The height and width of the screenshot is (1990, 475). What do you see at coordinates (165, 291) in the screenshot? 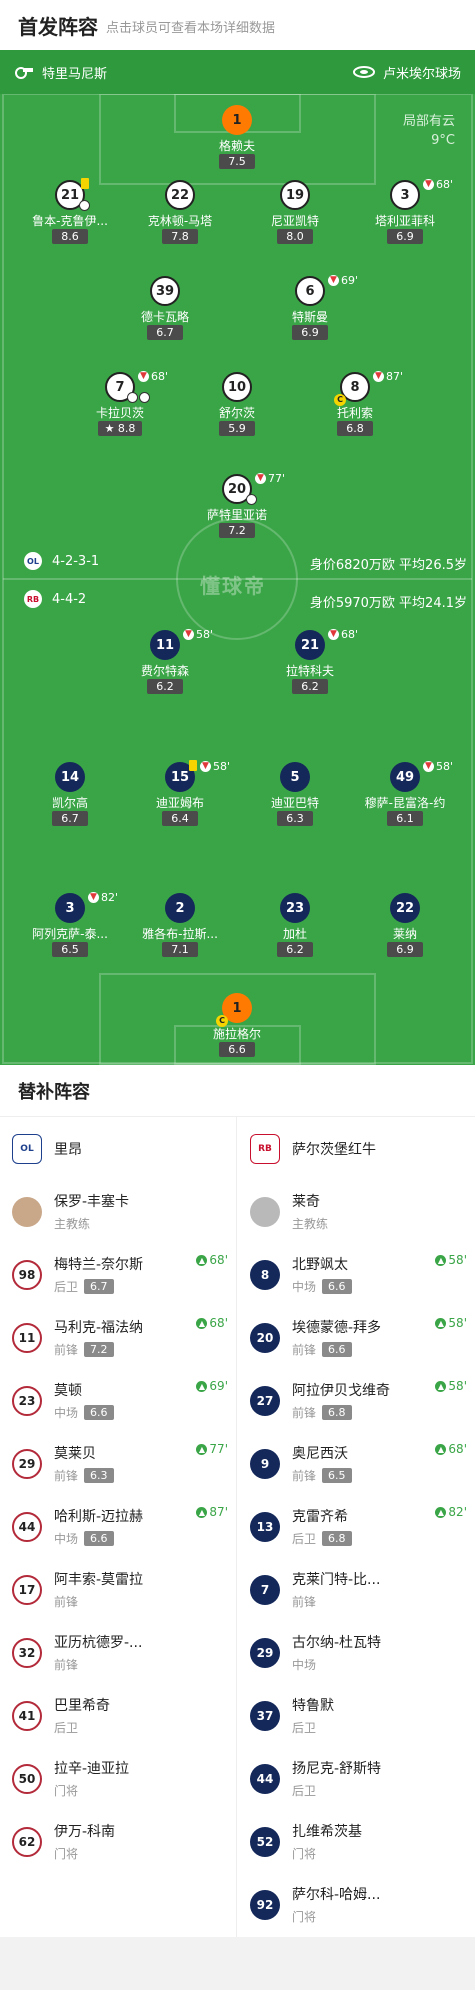
I see `jersey-number: 39` at bounding box center [165, 291].